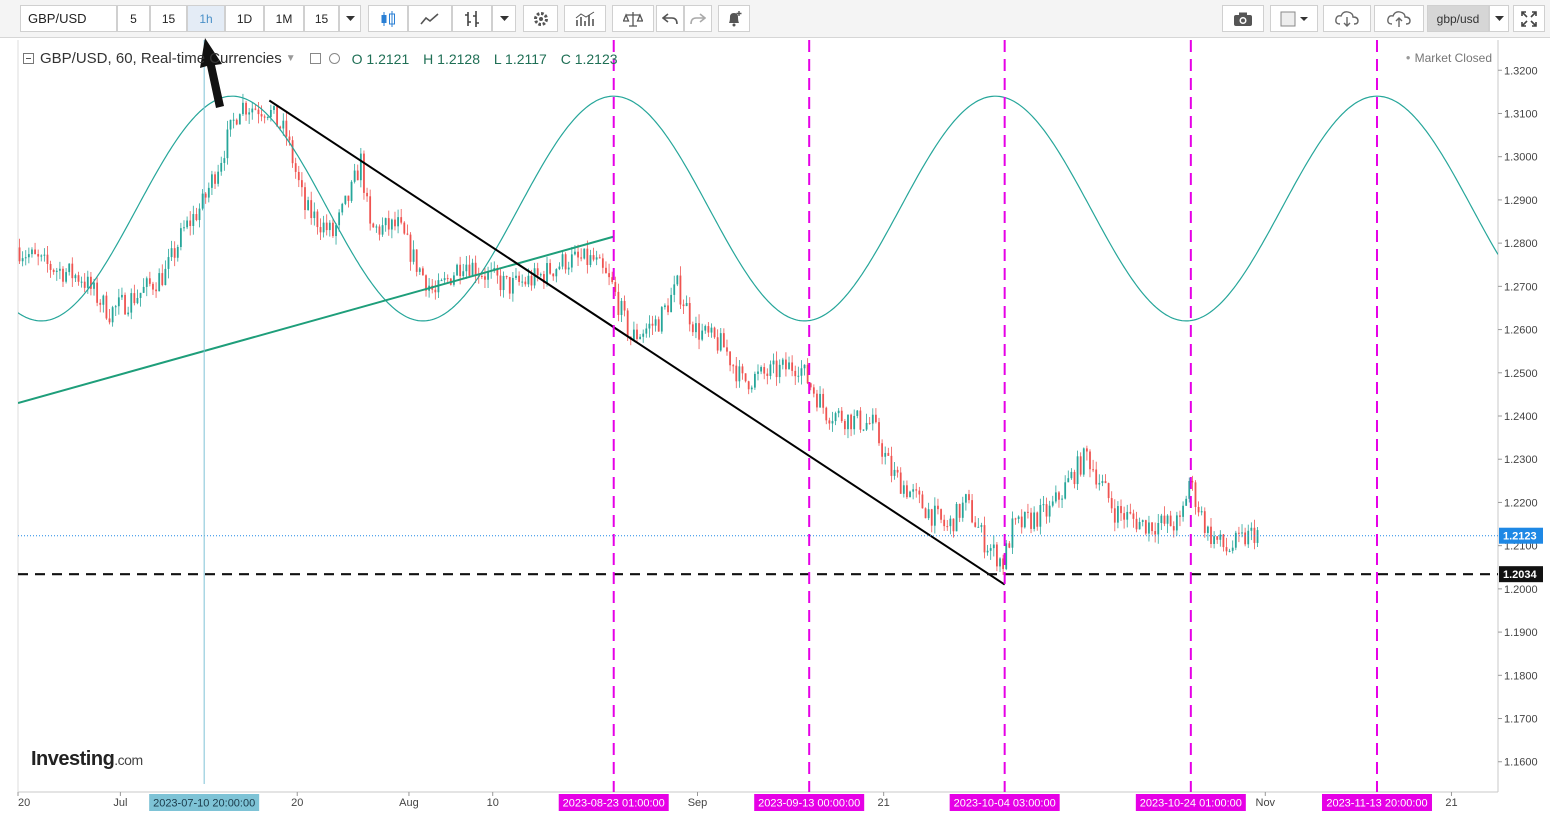  I want to click on bars-icon, so click(472, 18).